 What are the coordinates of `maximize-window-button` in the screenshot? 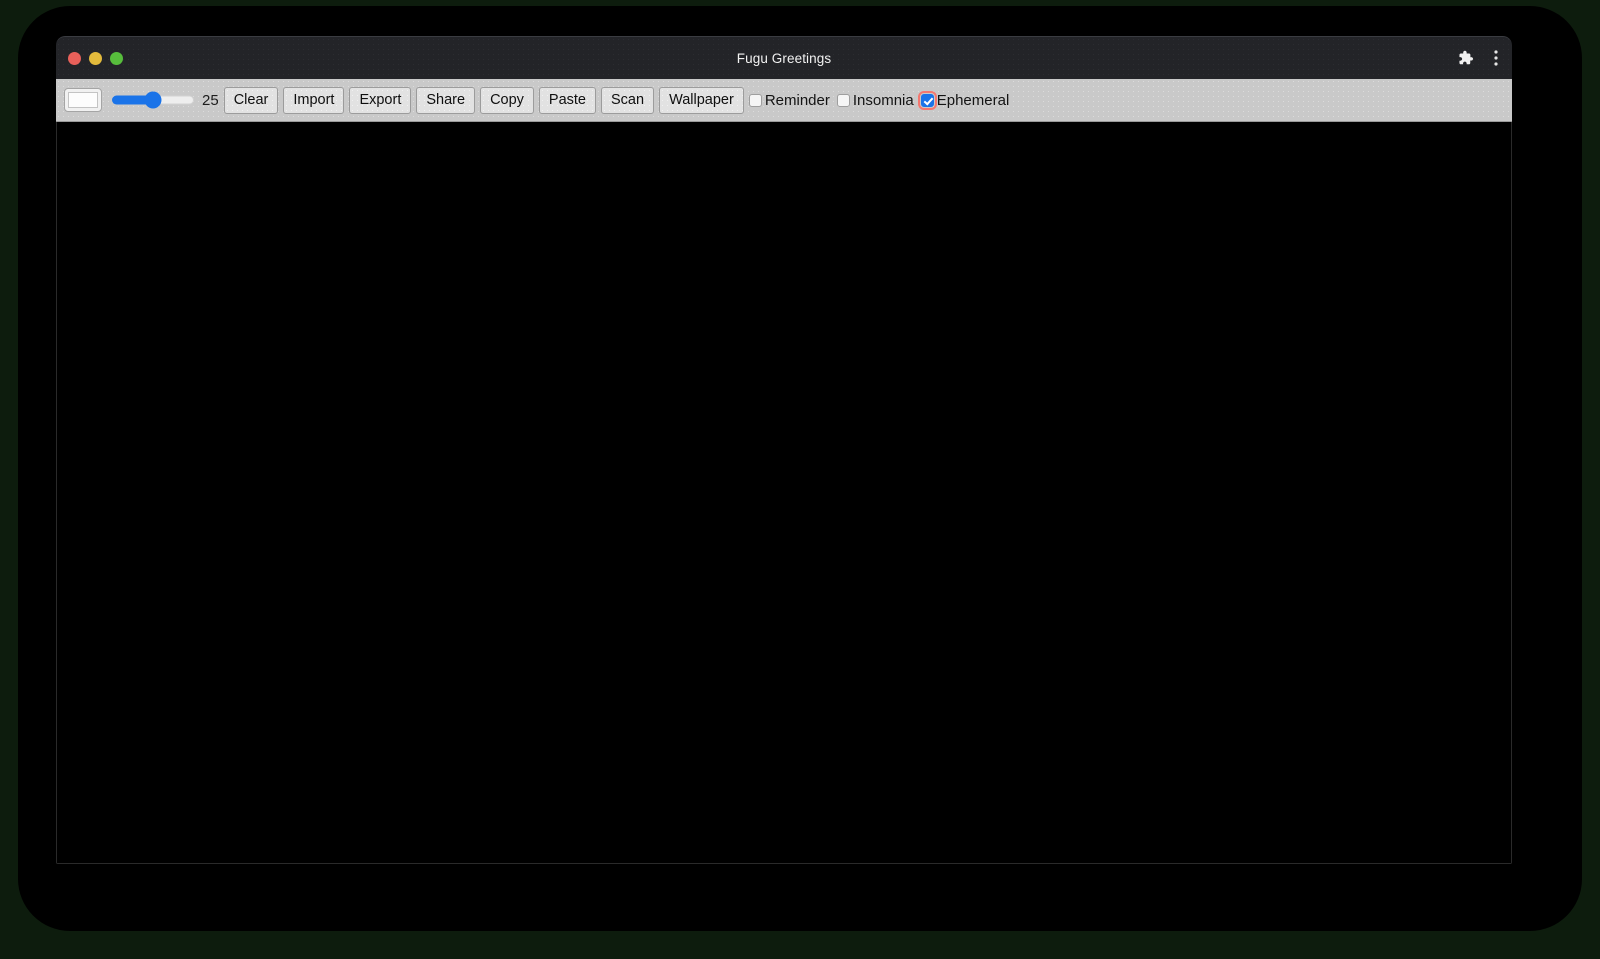 It's located at (116, 58).